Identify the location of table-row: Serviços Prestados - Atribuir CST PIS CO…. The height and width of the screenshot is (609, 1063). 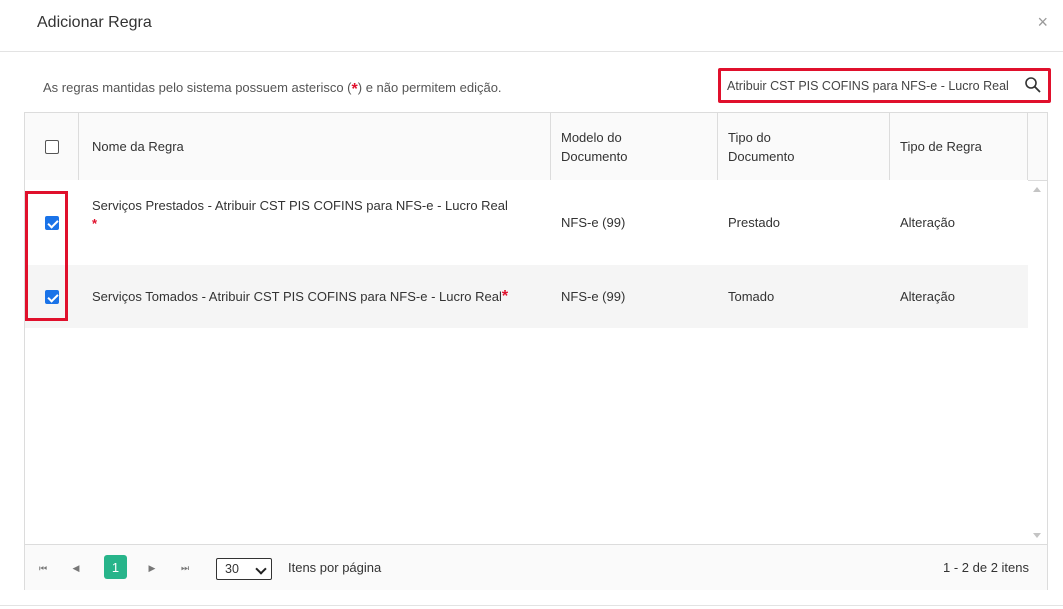
(526, 222).